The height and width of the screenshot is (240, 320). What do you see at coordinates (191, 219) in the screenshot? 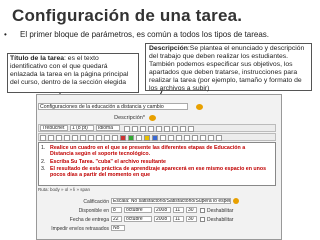
I see `due-minute: 30` at bounding box center [191, 219].